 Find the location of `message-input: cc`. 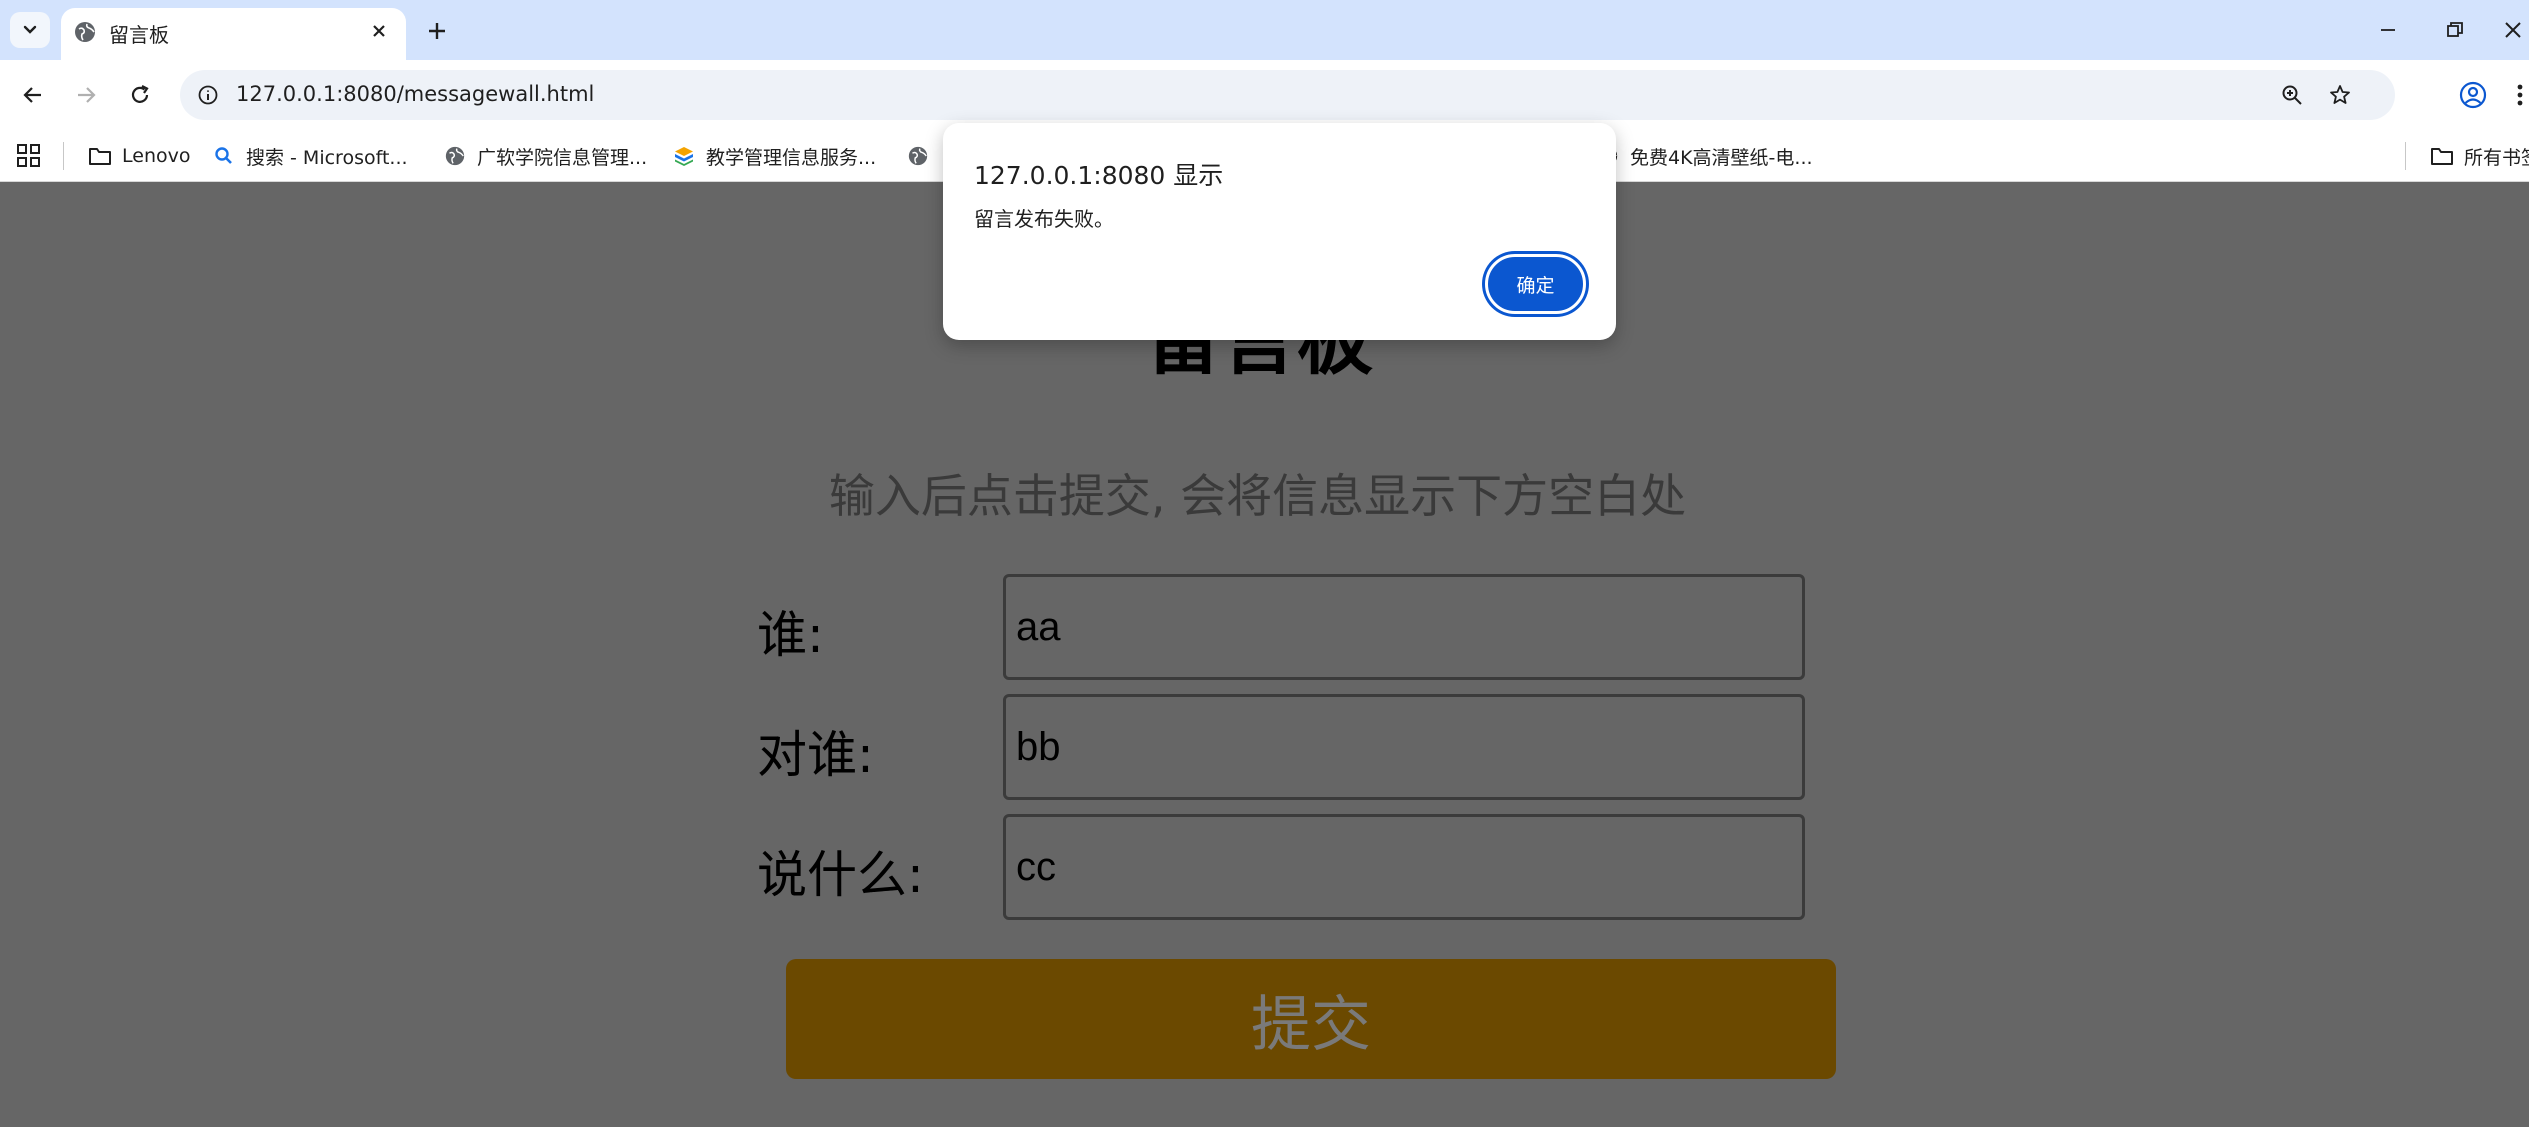

message-input: cc is located at coordinates (1404, 867).